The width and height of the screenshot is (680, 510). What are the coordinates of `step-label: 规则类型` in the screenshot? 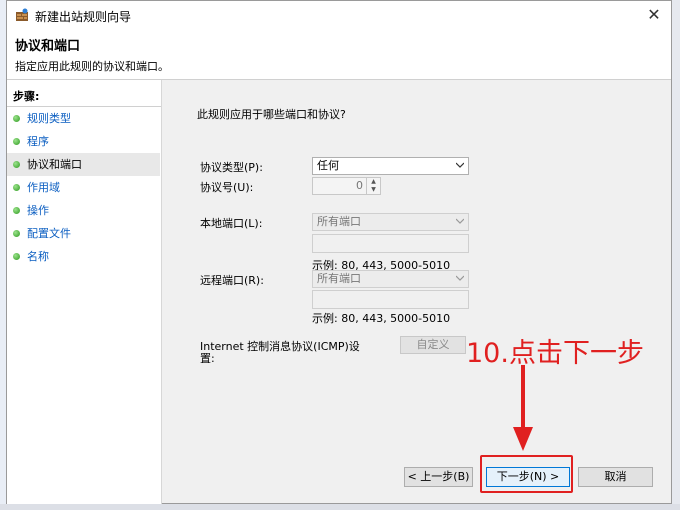 It's located at (49, 118).